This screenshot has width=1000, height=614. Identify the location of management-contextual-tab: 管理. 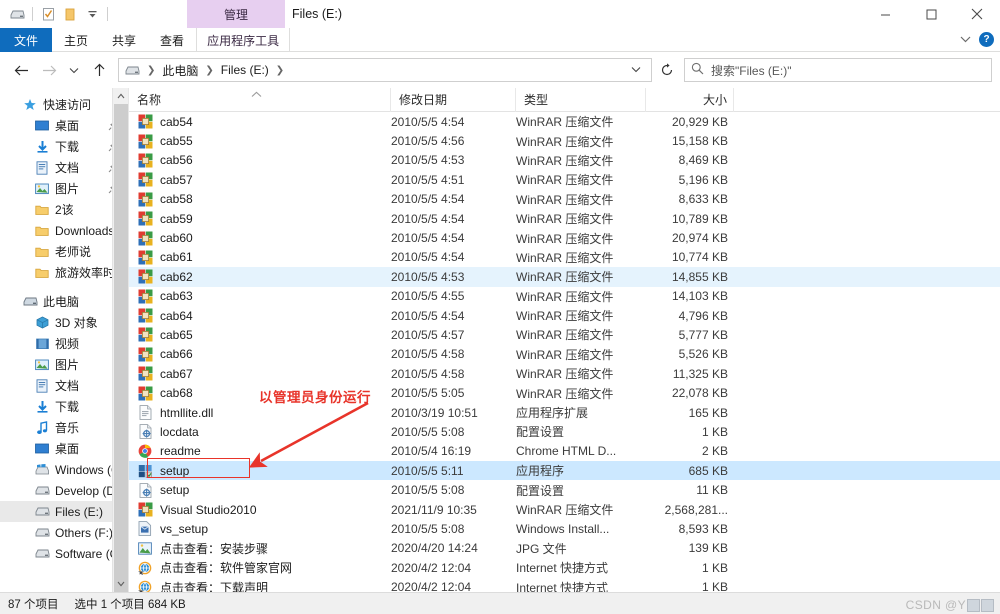
(236, 14).